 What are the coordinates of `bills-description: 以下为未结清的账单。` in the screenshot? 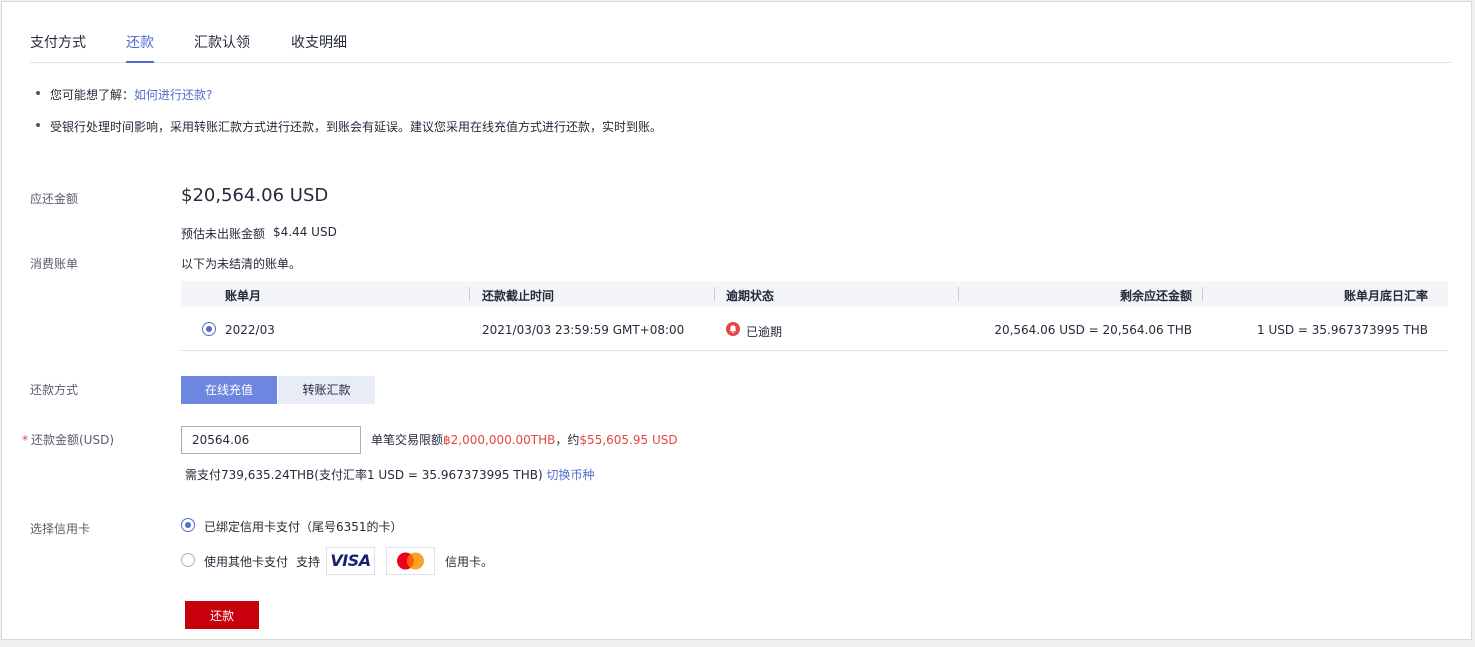 It's located at (241, 264).